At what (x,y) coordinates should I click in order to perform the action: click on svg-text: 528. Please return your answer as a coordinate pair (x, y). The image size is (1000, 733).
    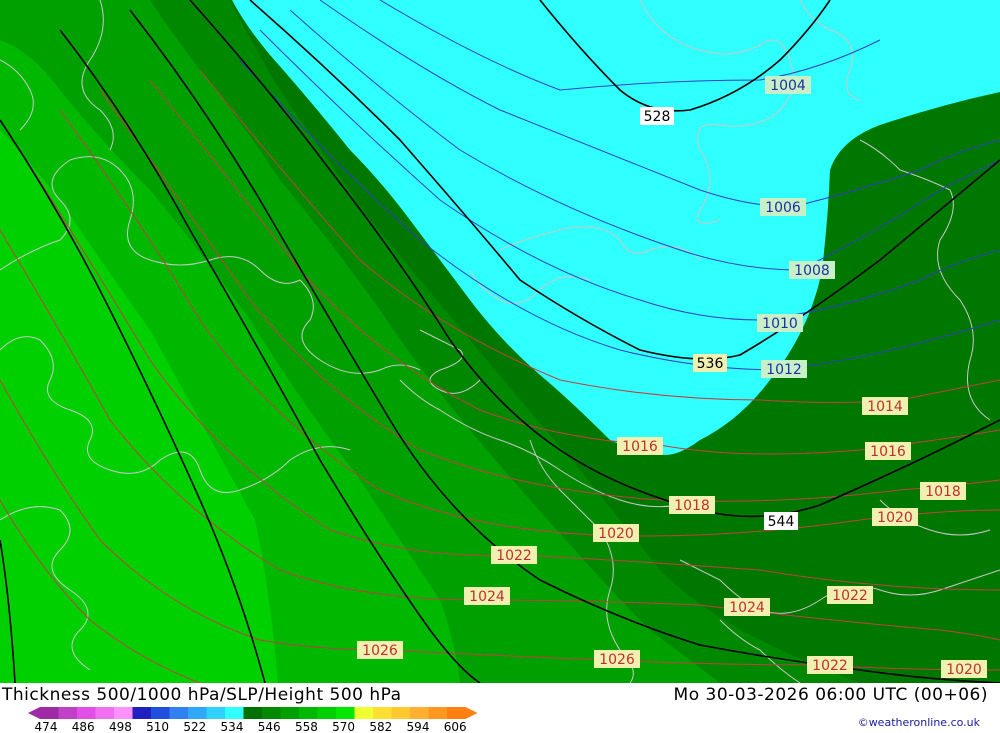
    Looking at the image, I should click on (657, 117).